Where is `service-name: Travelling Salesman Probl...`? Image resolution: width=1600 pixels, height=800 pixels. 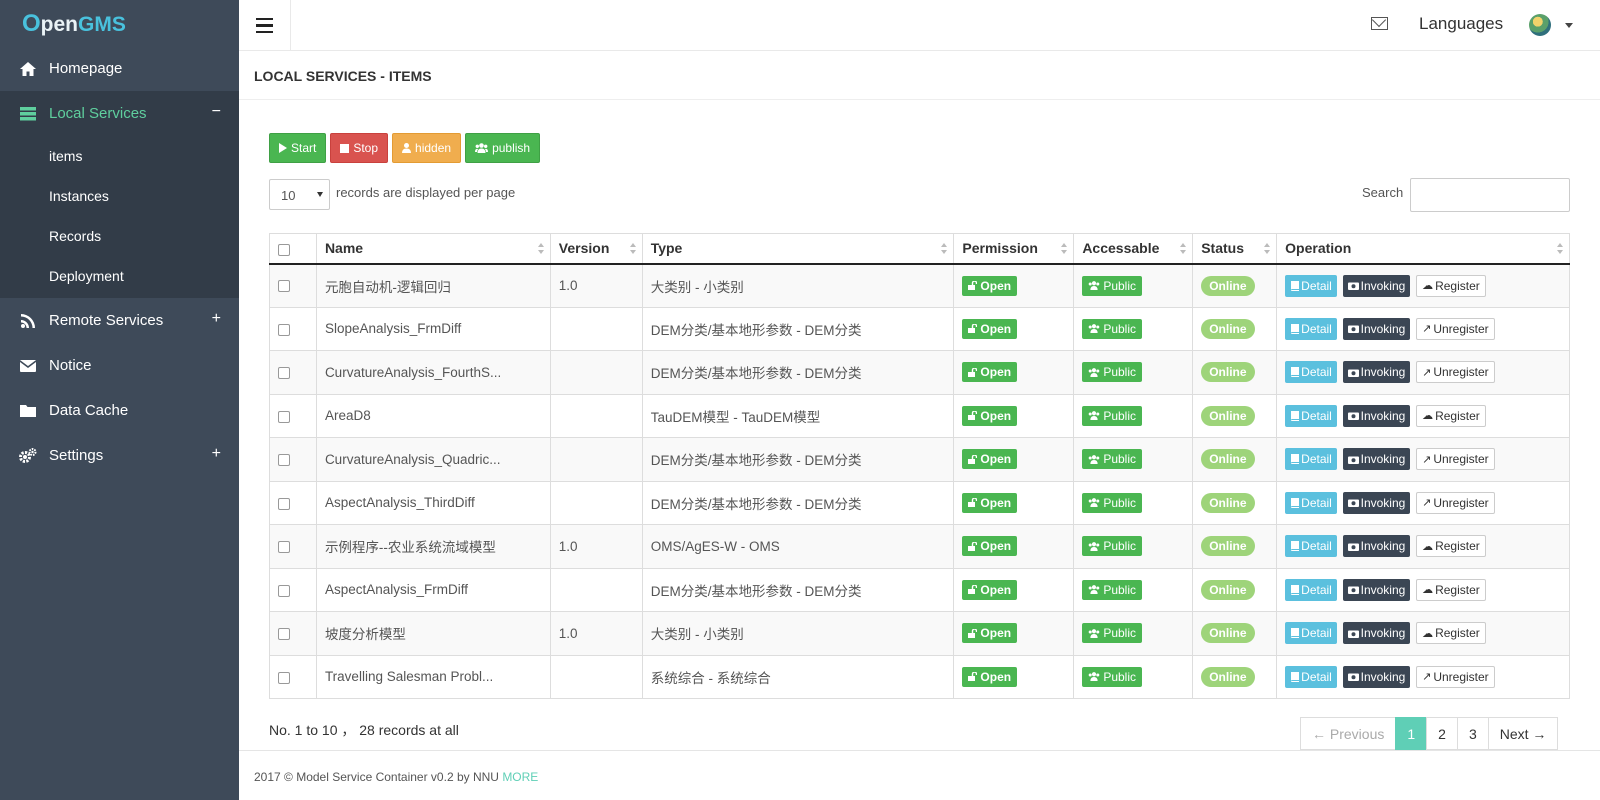
service-name: Travelling Salesman Probl... is located at coordinates (433, 676).